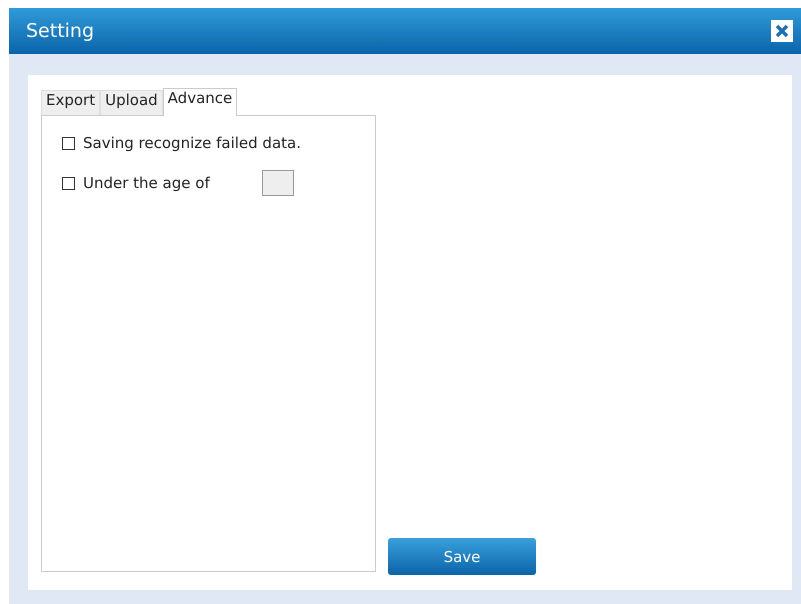  I want to click on checkbox-label: Saving recognize failed data., so click(192, 143).